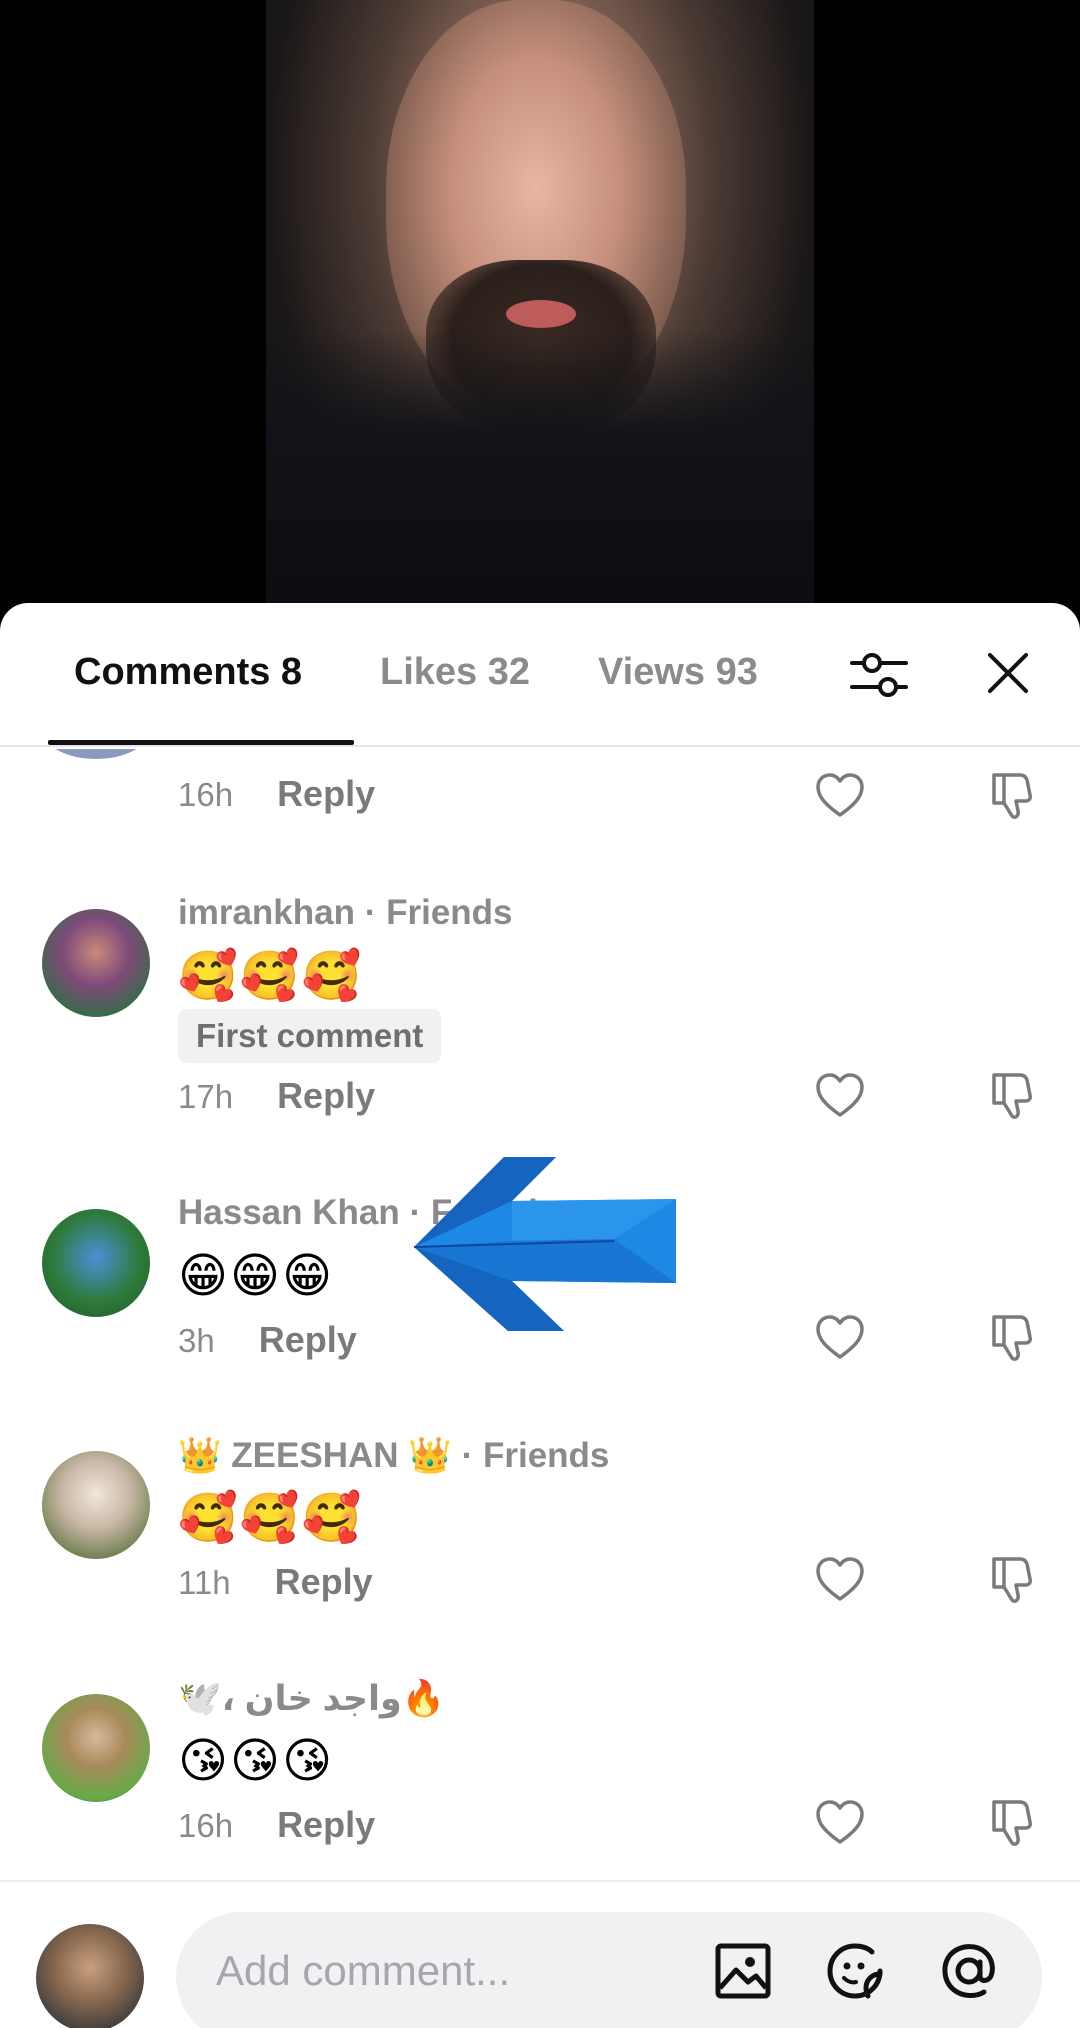  I want to click on tab-bar: Comments 8 Likes 32 Views 93, so click(540, 675).